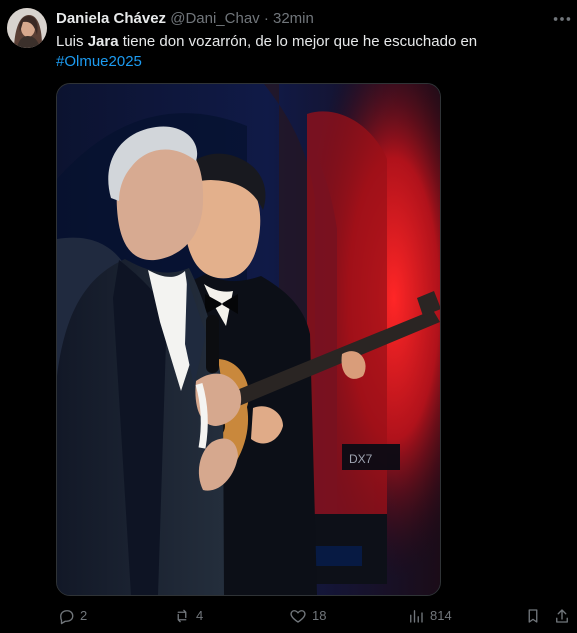 This screenshot has width=577, height=633. I want to click on like-count: 18, so click(319, 615).